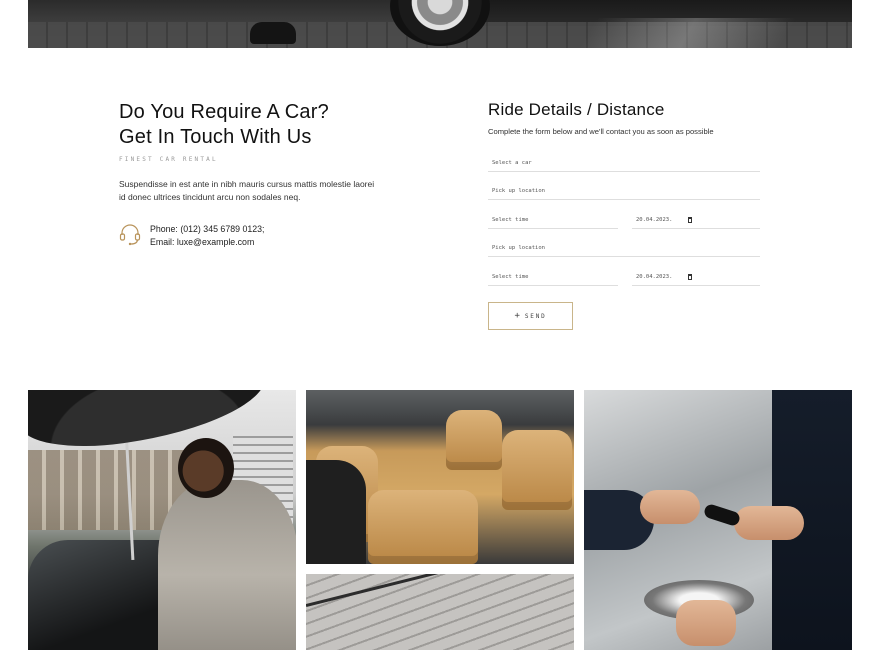 The height and width of the screenshot is (650, 880). Describe the element at coordinates (624, 192) in the screenshot. I see `pickup-location-field-1: Pick up location` at that location.